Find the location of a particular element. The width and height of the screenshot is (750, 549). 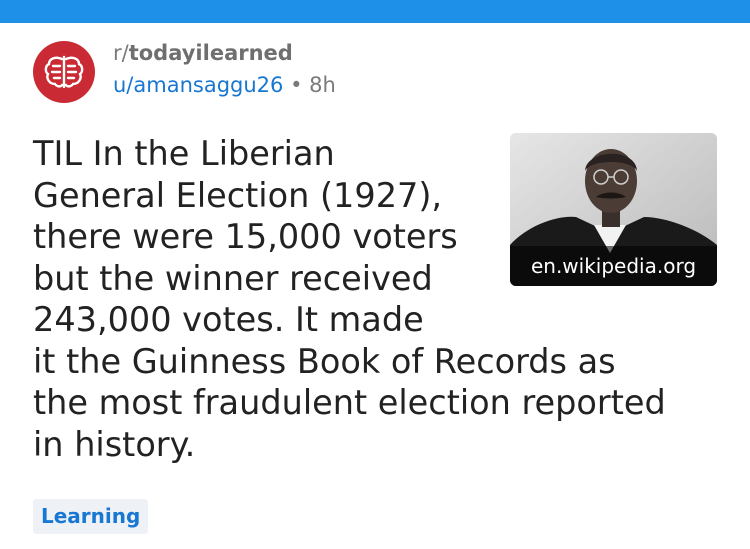

link-thumbnail: en.wikipedia.org is located at coordinates (613, 209).